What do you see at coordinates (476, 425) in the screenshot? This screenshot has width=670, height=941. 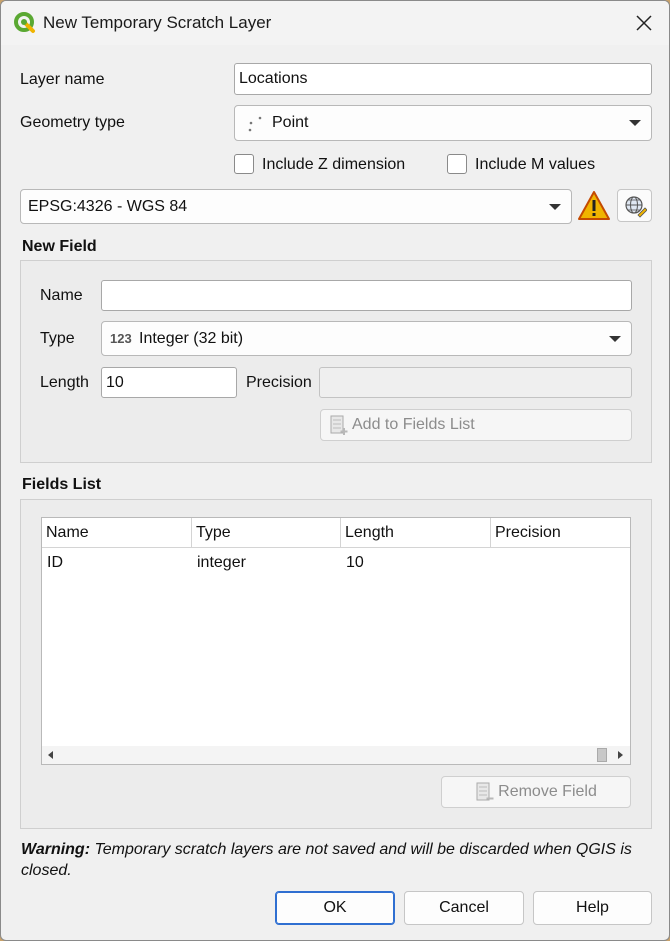 I see `add-to-fields-list-button: Add to Fields List` at bounding box center [476, 425].